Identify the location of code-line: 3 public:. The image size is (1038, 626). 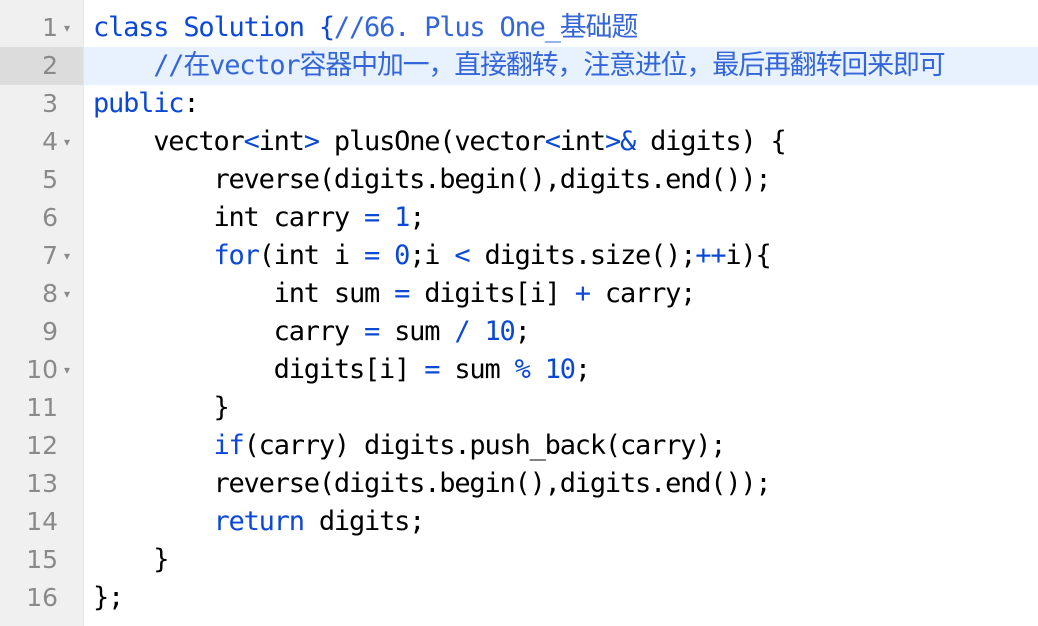
(519, 104).